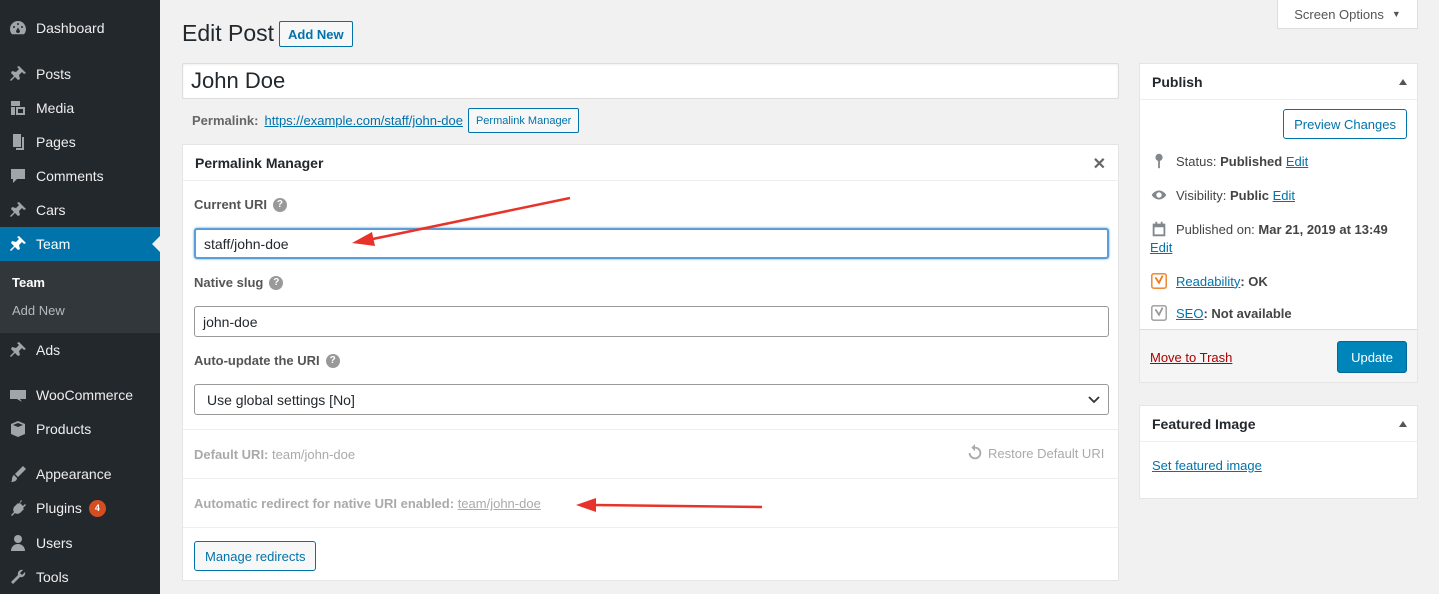 Image resolution: width=1439 pixels, height=594 pixels. What do you see at coordinates (1278, 452) in the screenshot?
I see `featured-image-box: Featured Image Set featured image` at bounding box center [1278, 452].